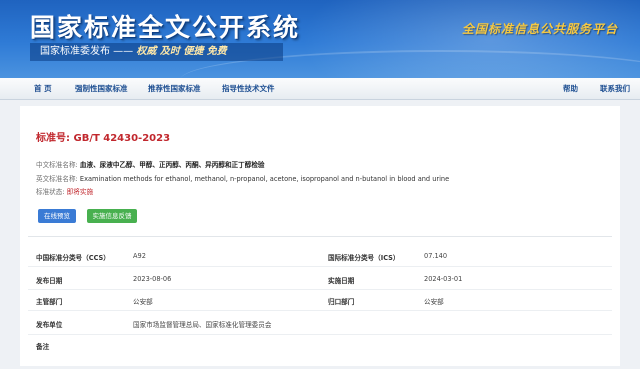 The width and height of the screenshot is (640, 369). I want to click on nav-home: 首 页, so click(43, 89).